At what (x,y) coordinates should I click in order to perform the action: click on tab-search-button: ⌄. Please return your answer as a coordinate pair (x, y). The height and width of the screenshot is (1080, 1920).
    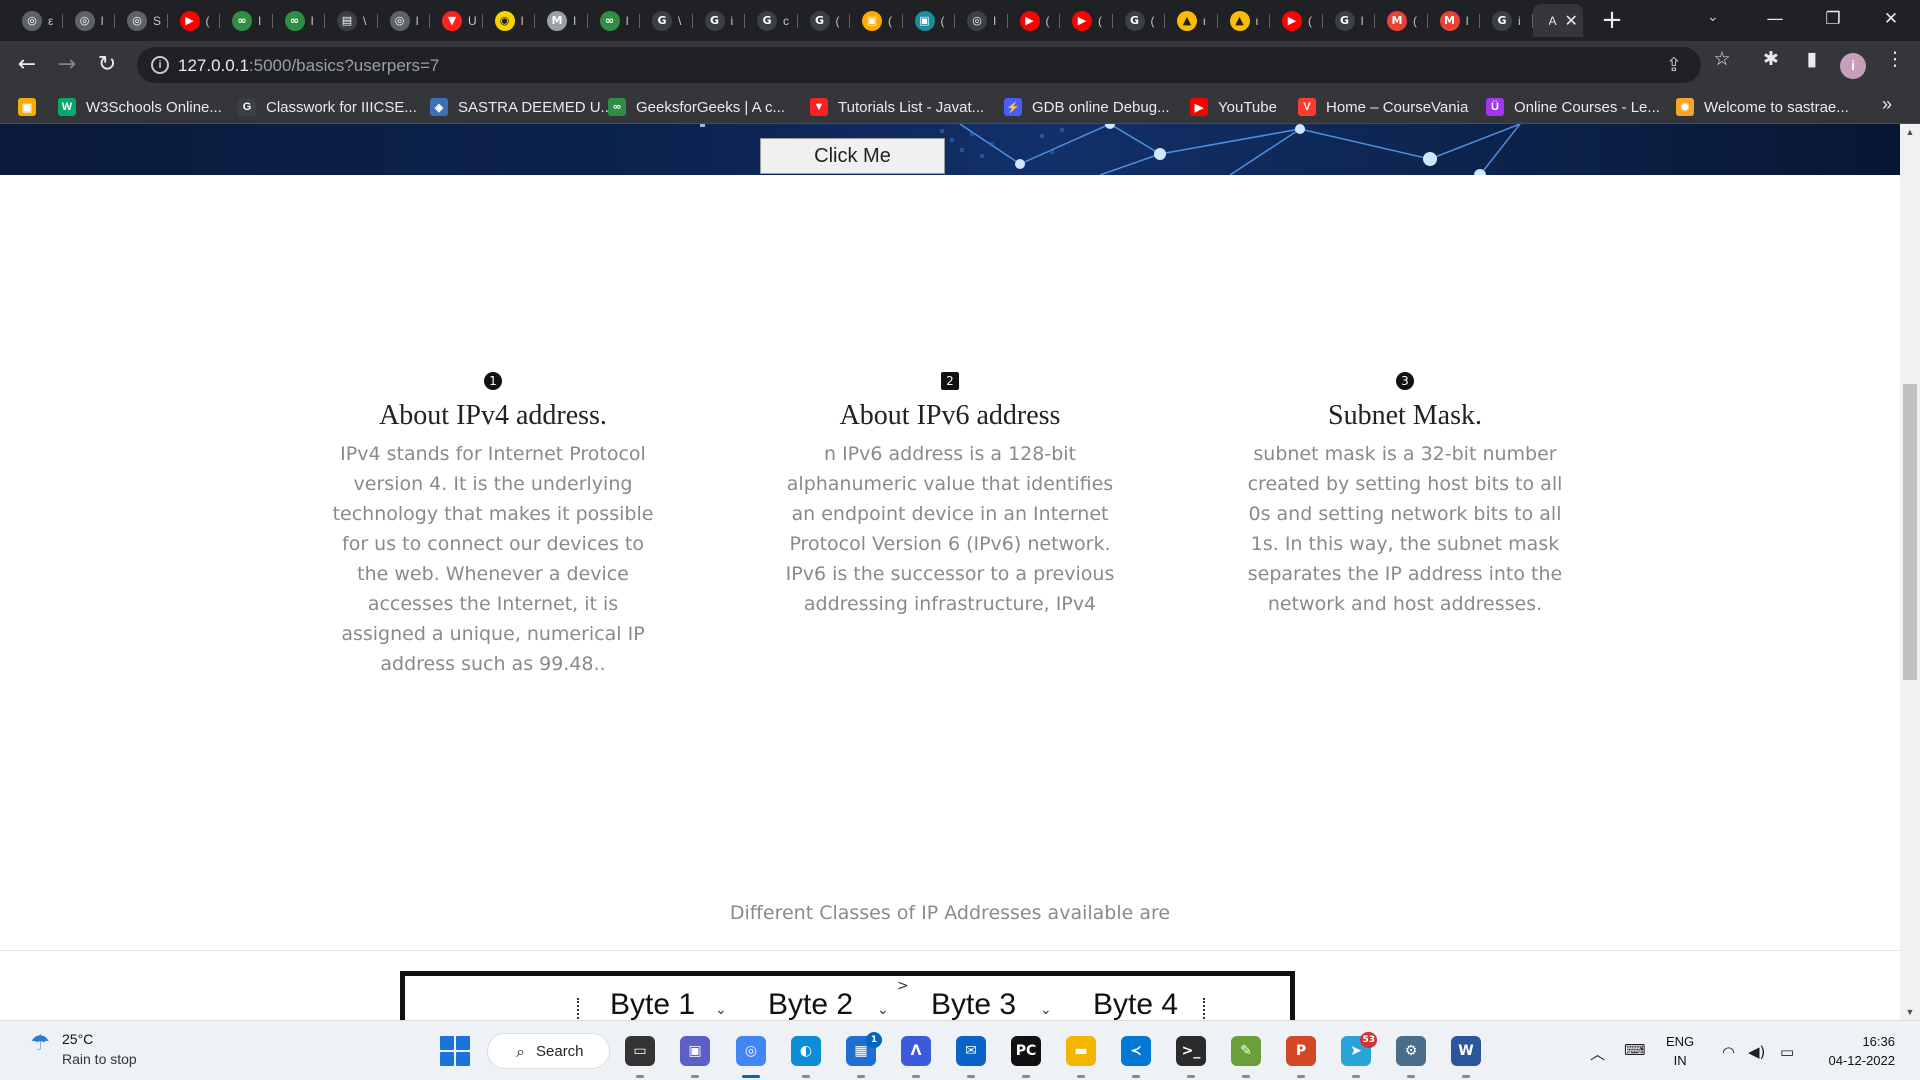
    Looking at the image, I should click on (1713, 16).